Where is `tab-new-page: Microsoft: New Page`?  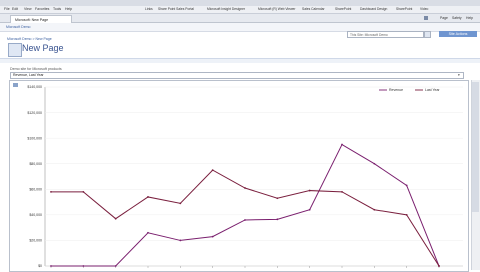
tab-new-page: Microsoft: New Page is located at coordinates (41, 19).